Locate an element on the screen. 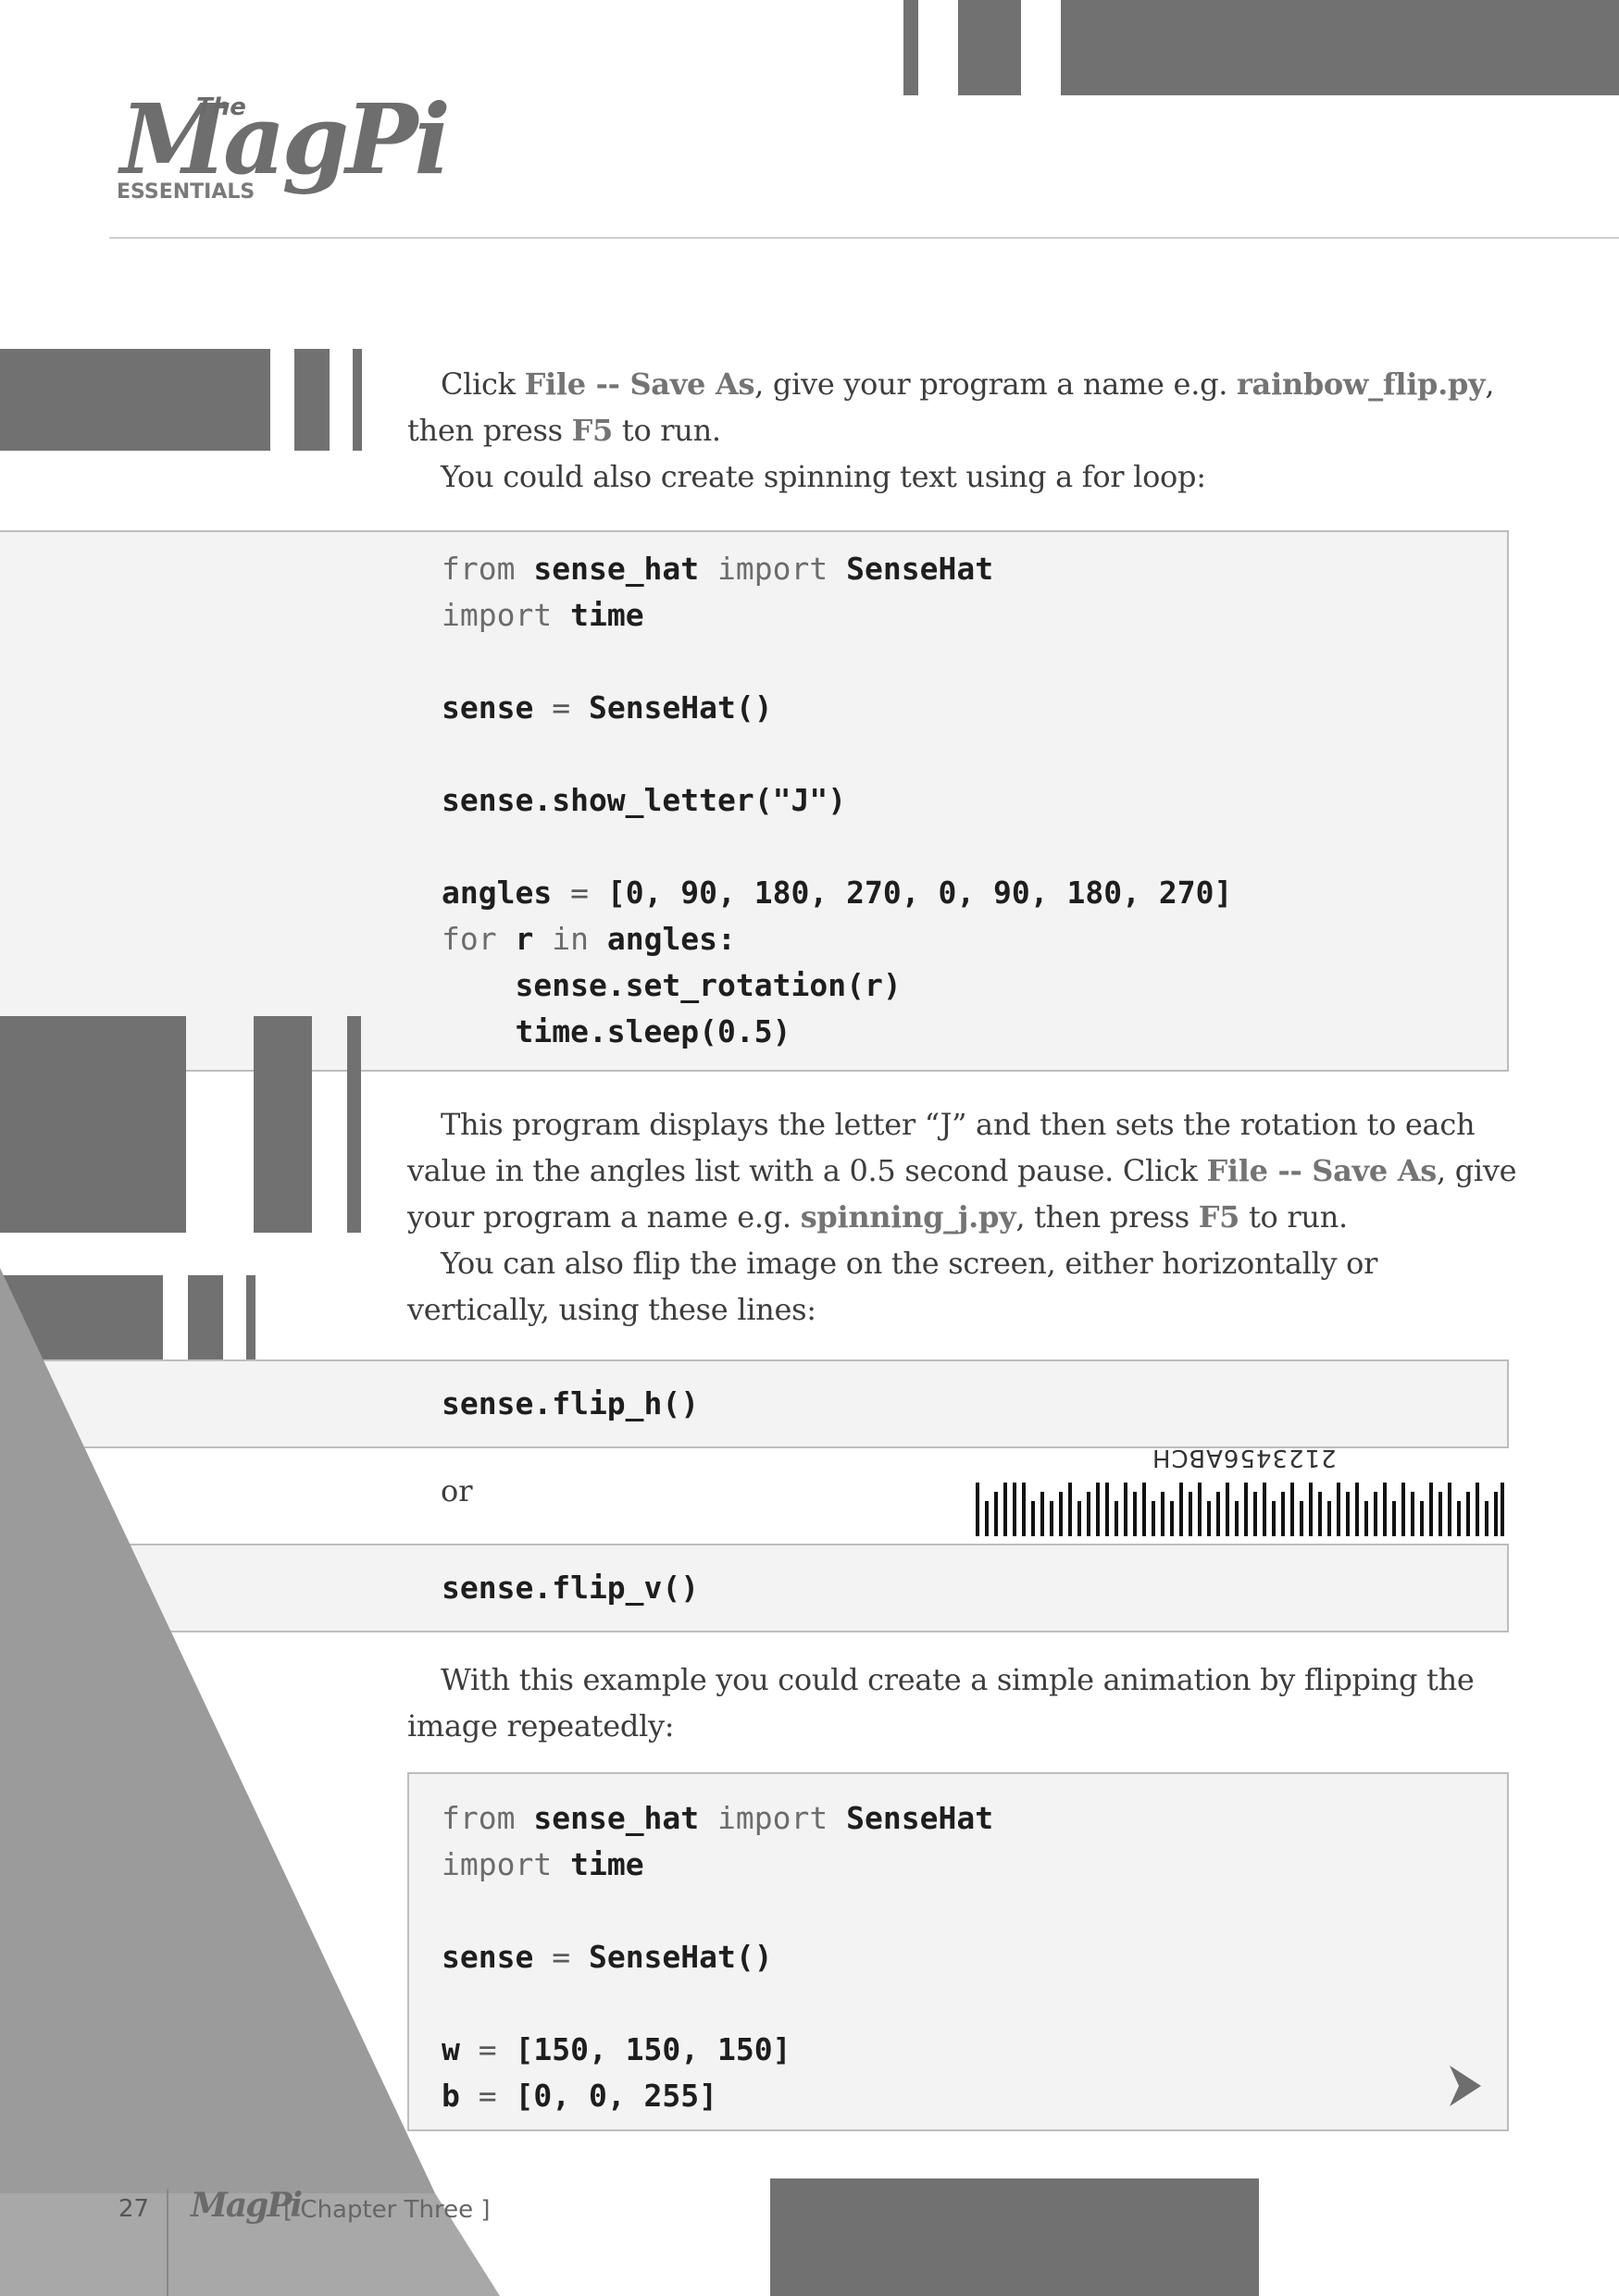  header-bar-wide is located at coordinates (1340, 48).